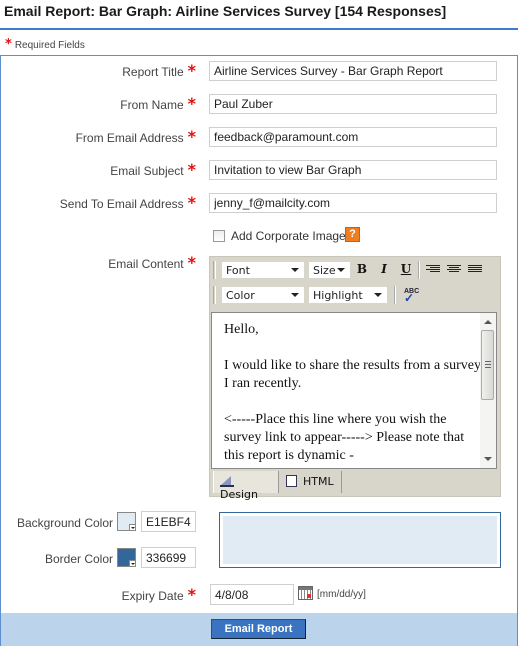  What do you see at coordinates (153, 72) in the screenshot?
I see `report-title-label-text: Report Title` at bounding box center [153, 72].